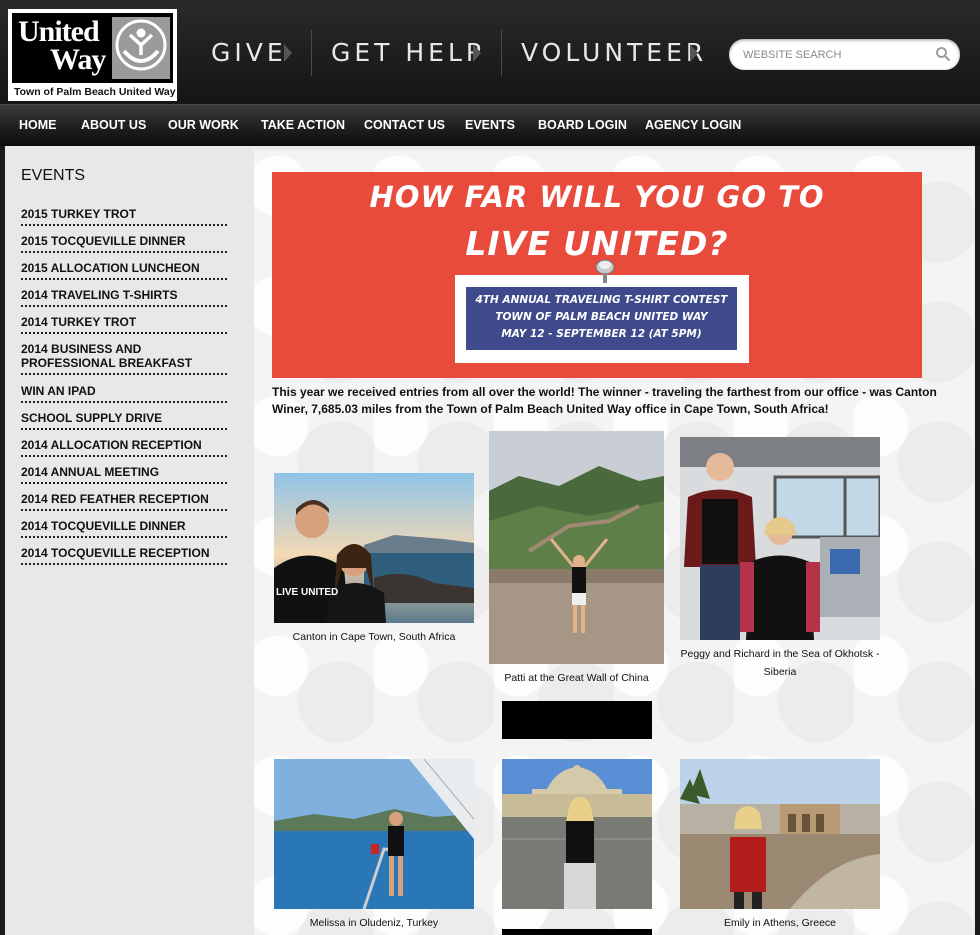 This screenshot has width=980, height=935. I want to click on get-help-arrow-icon, so click(477, 53).